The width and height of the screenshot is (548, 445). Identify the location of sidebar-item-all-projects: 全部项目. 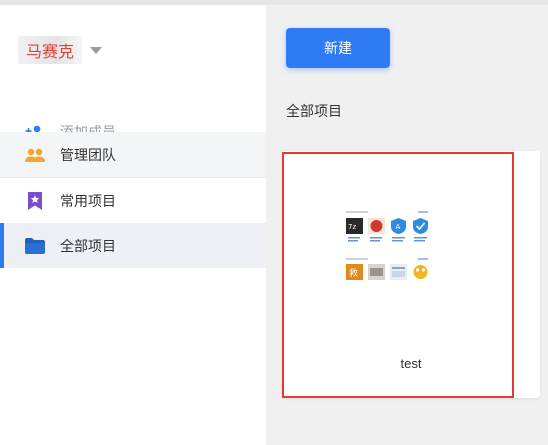
(133, 245).